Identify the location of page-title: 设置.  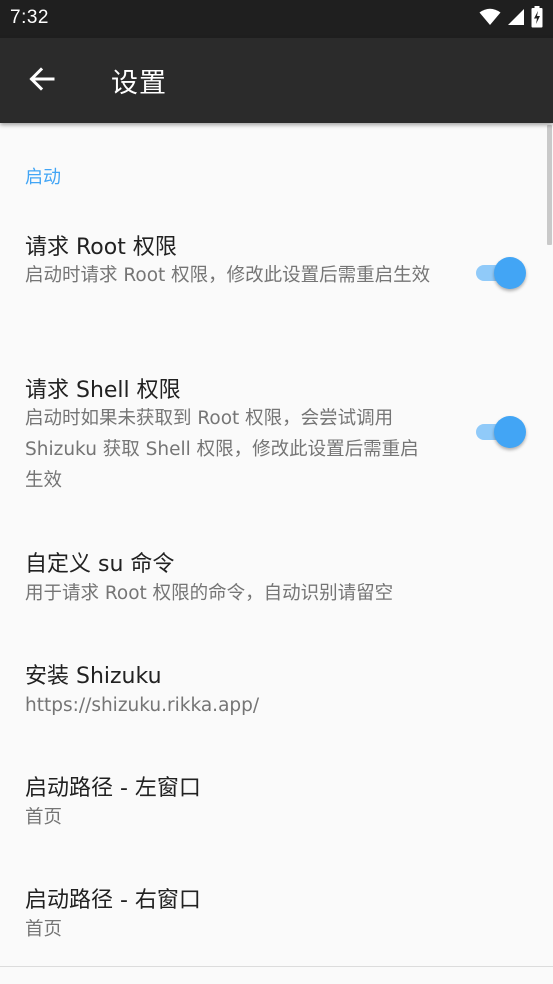
(139, 83).